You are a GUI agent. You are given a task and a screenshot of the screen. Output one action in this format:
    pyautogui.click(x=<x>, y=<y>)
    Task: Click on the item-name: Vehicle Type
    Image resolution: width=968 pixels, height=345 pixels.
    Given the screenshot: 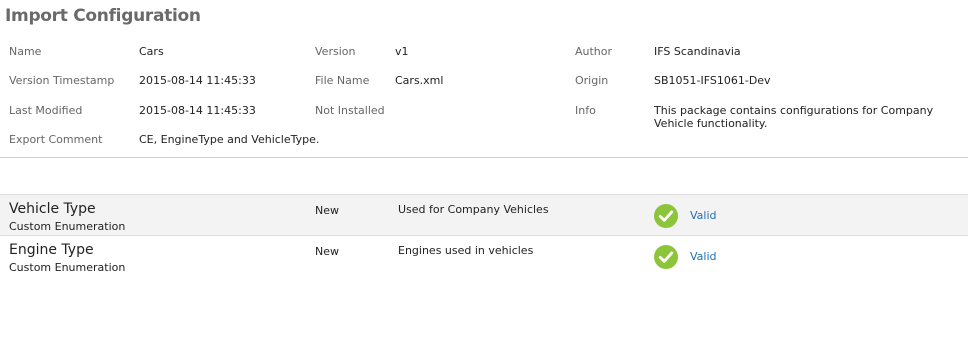 What is the action you would take?
    pyautogui.click(x=52, y=209)
    